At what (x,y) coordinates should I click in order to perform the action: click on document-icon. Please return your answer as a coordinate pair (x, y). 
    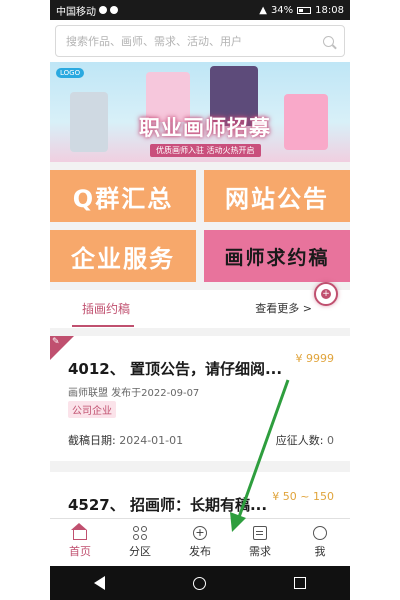
    Looking at the image, I should click on (260, 533).